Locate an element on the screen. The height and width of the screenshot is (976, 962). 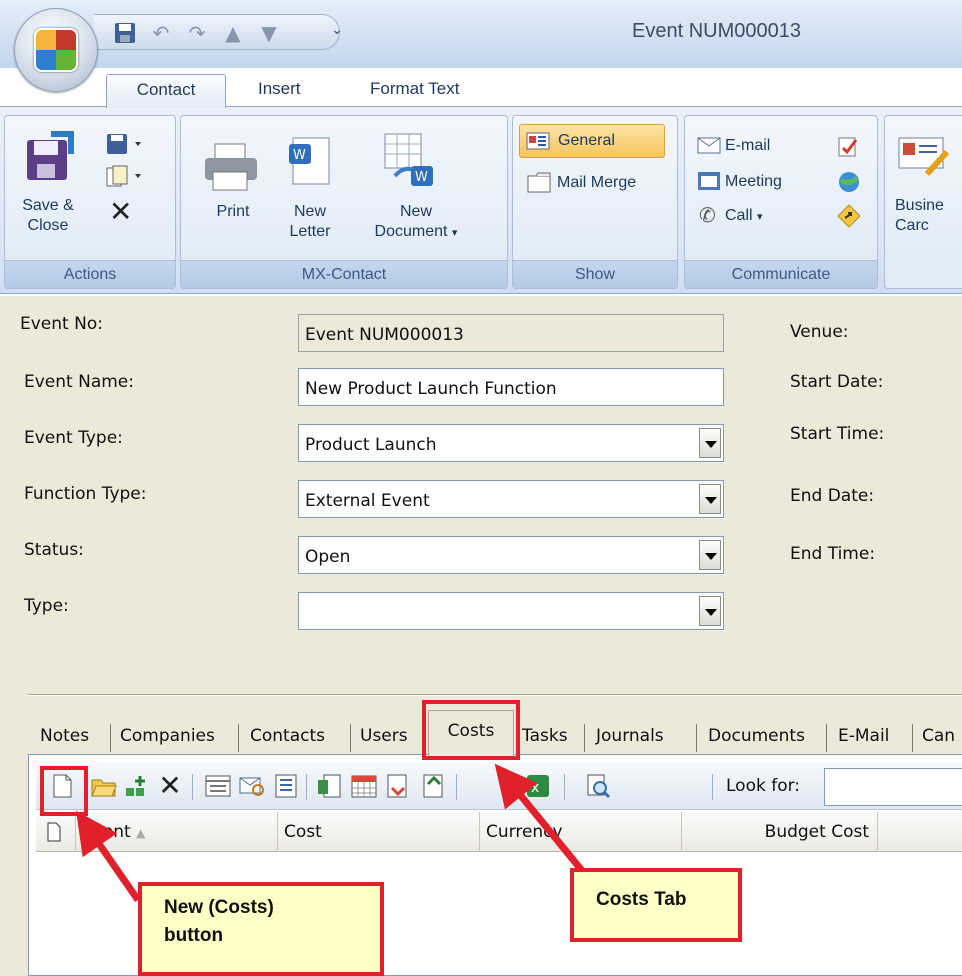
excel-icon: x is located at coordinates (538, 786).